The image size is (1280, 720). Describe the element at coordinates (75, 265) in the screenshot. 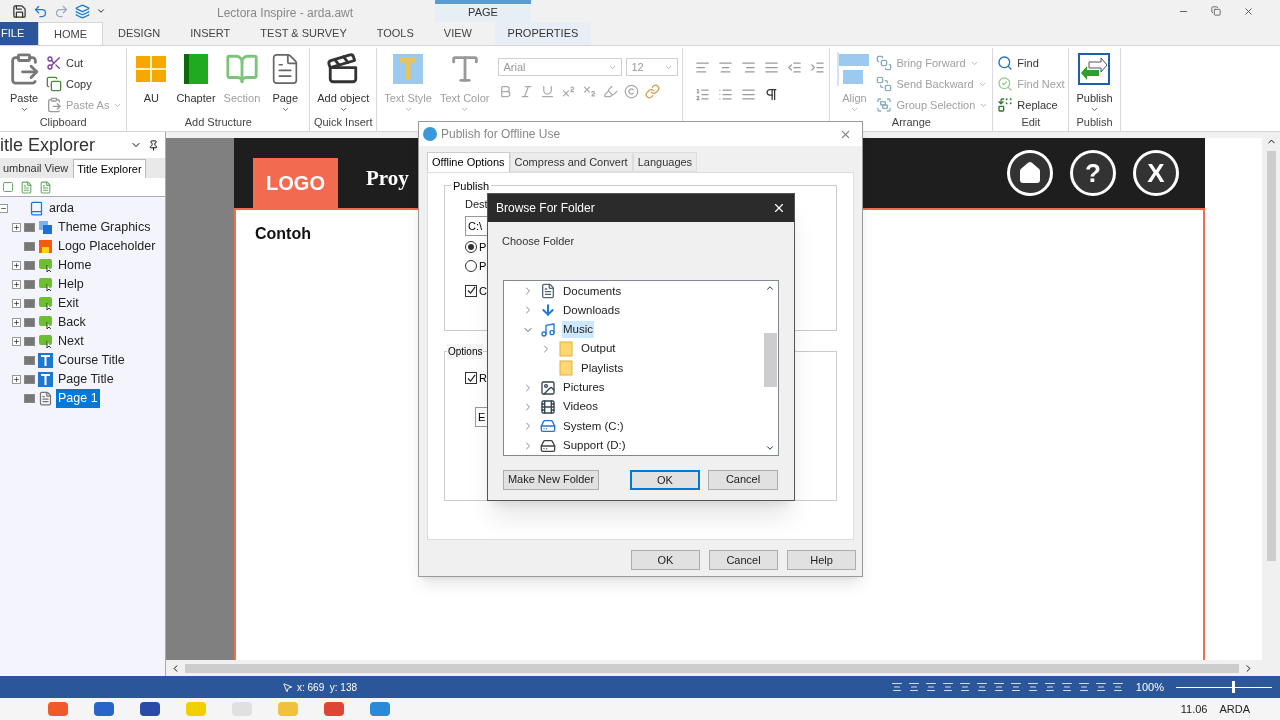

I see `tree-item: Home` at that location.